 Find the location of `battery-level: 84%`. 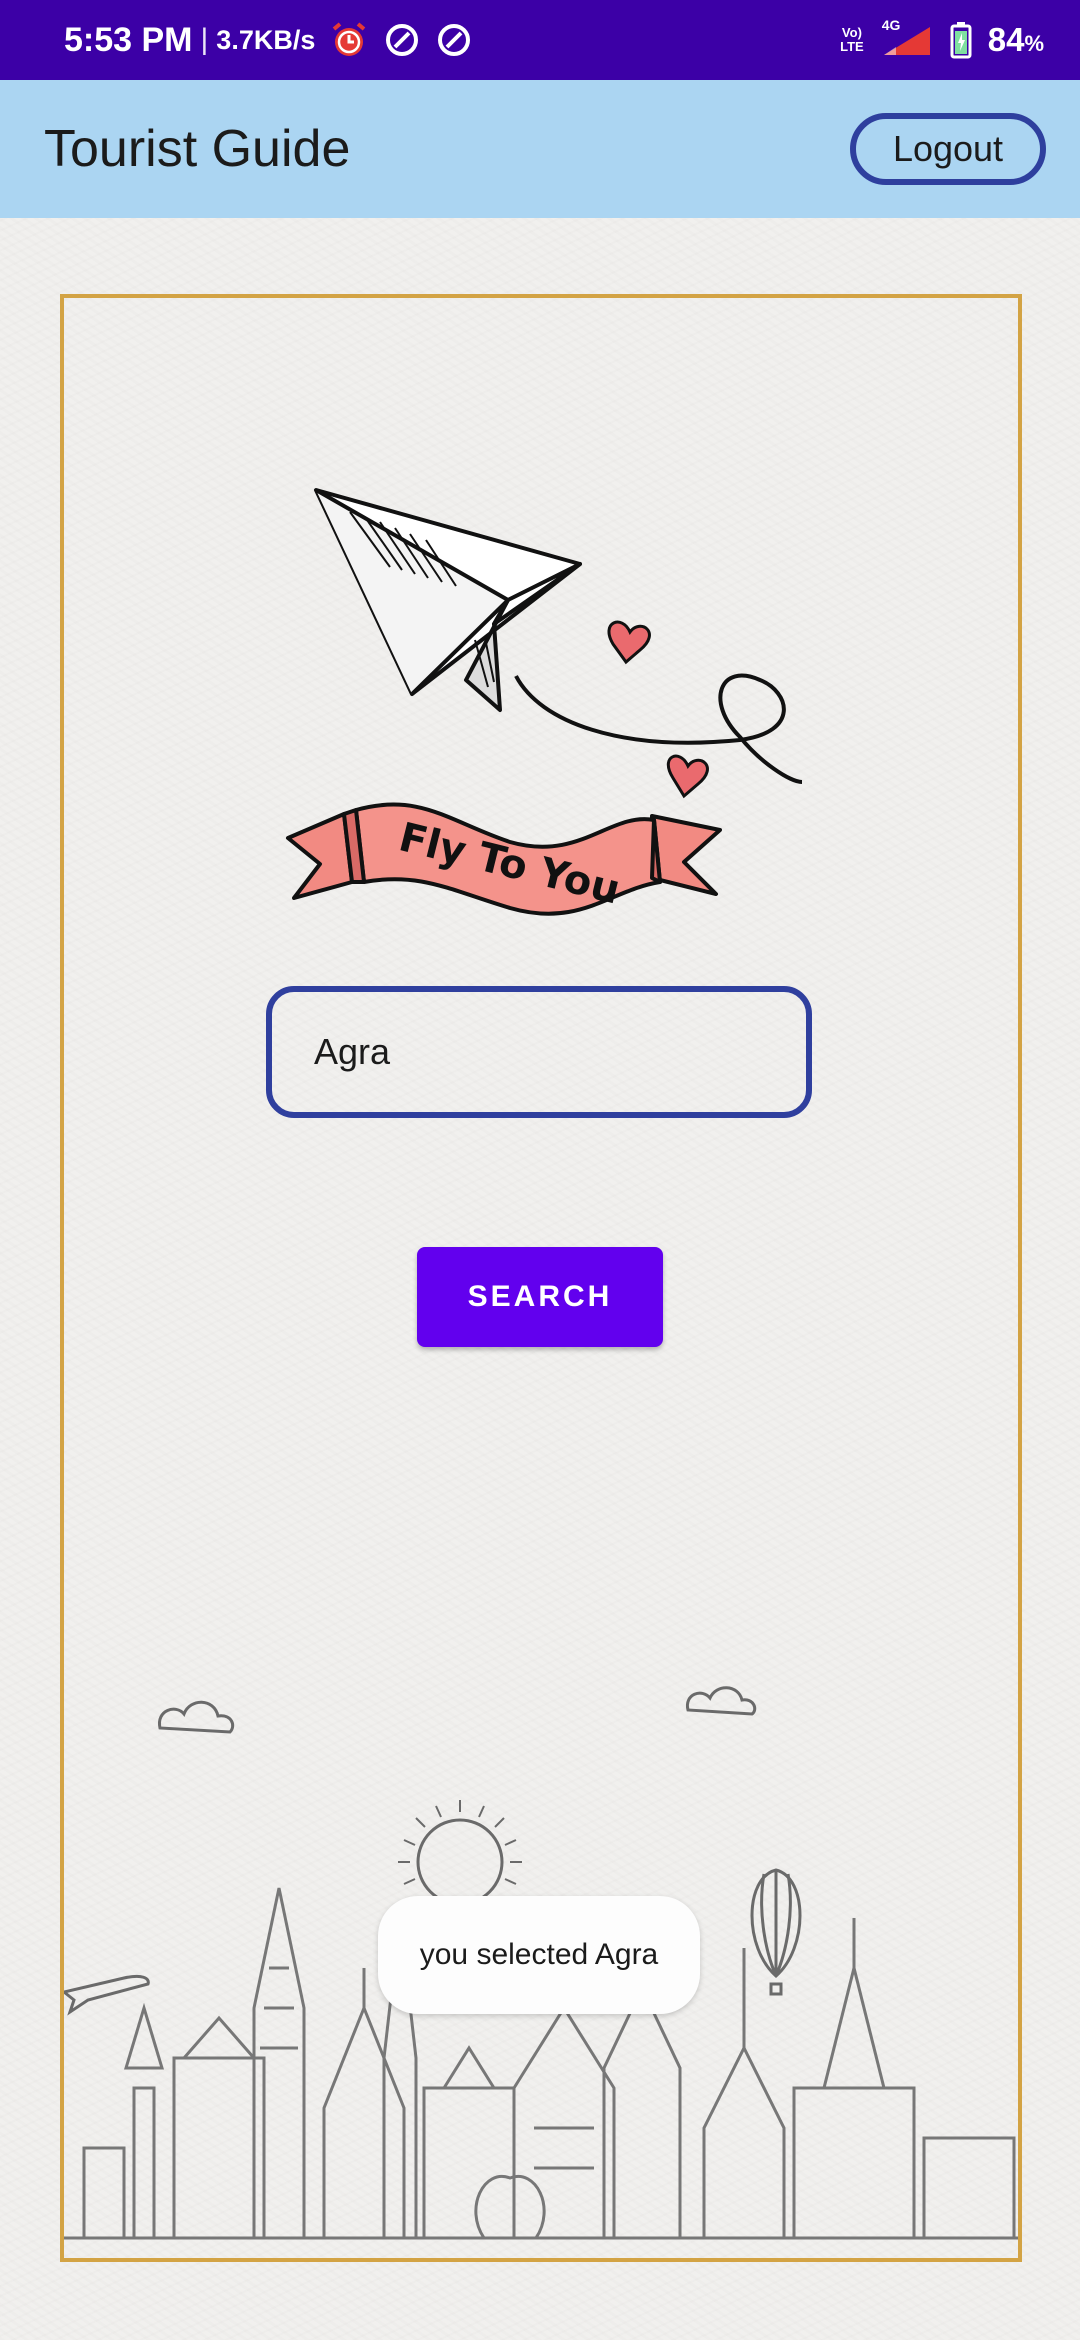

battery-level: 84% is located at coordinates (1015, 39).